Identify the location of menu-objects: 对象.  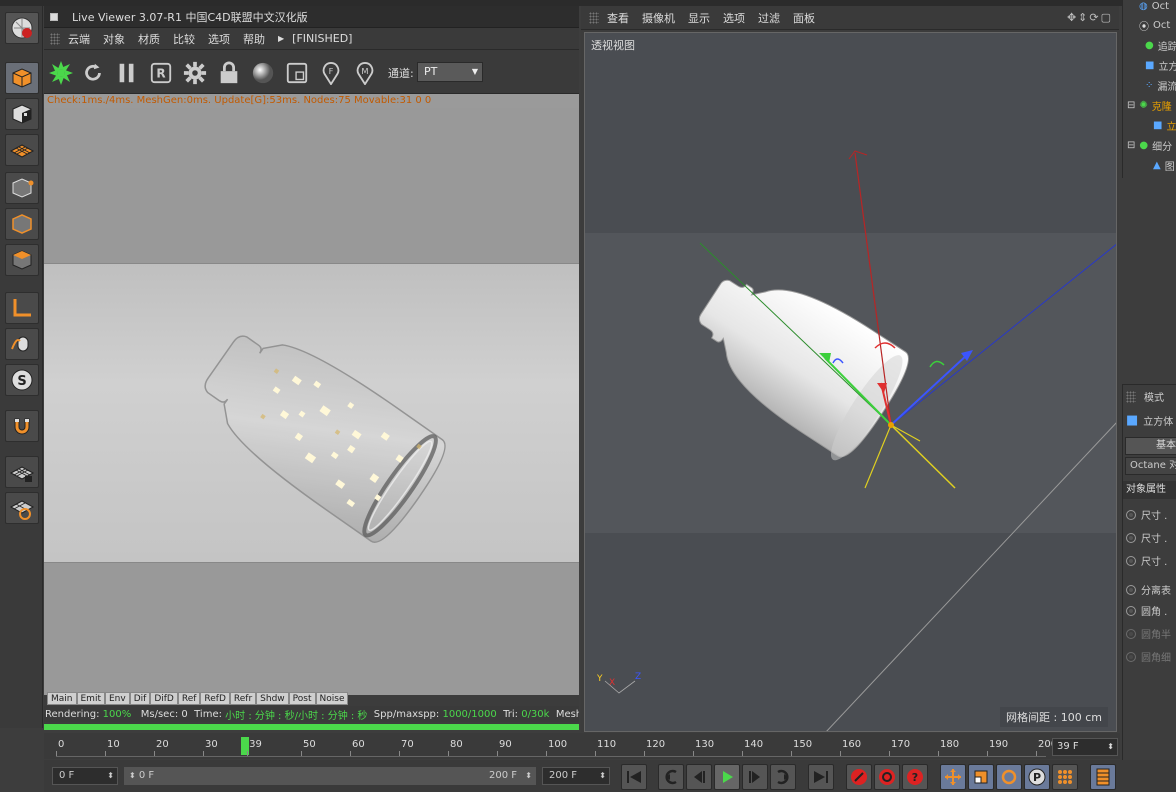
(114, 39).